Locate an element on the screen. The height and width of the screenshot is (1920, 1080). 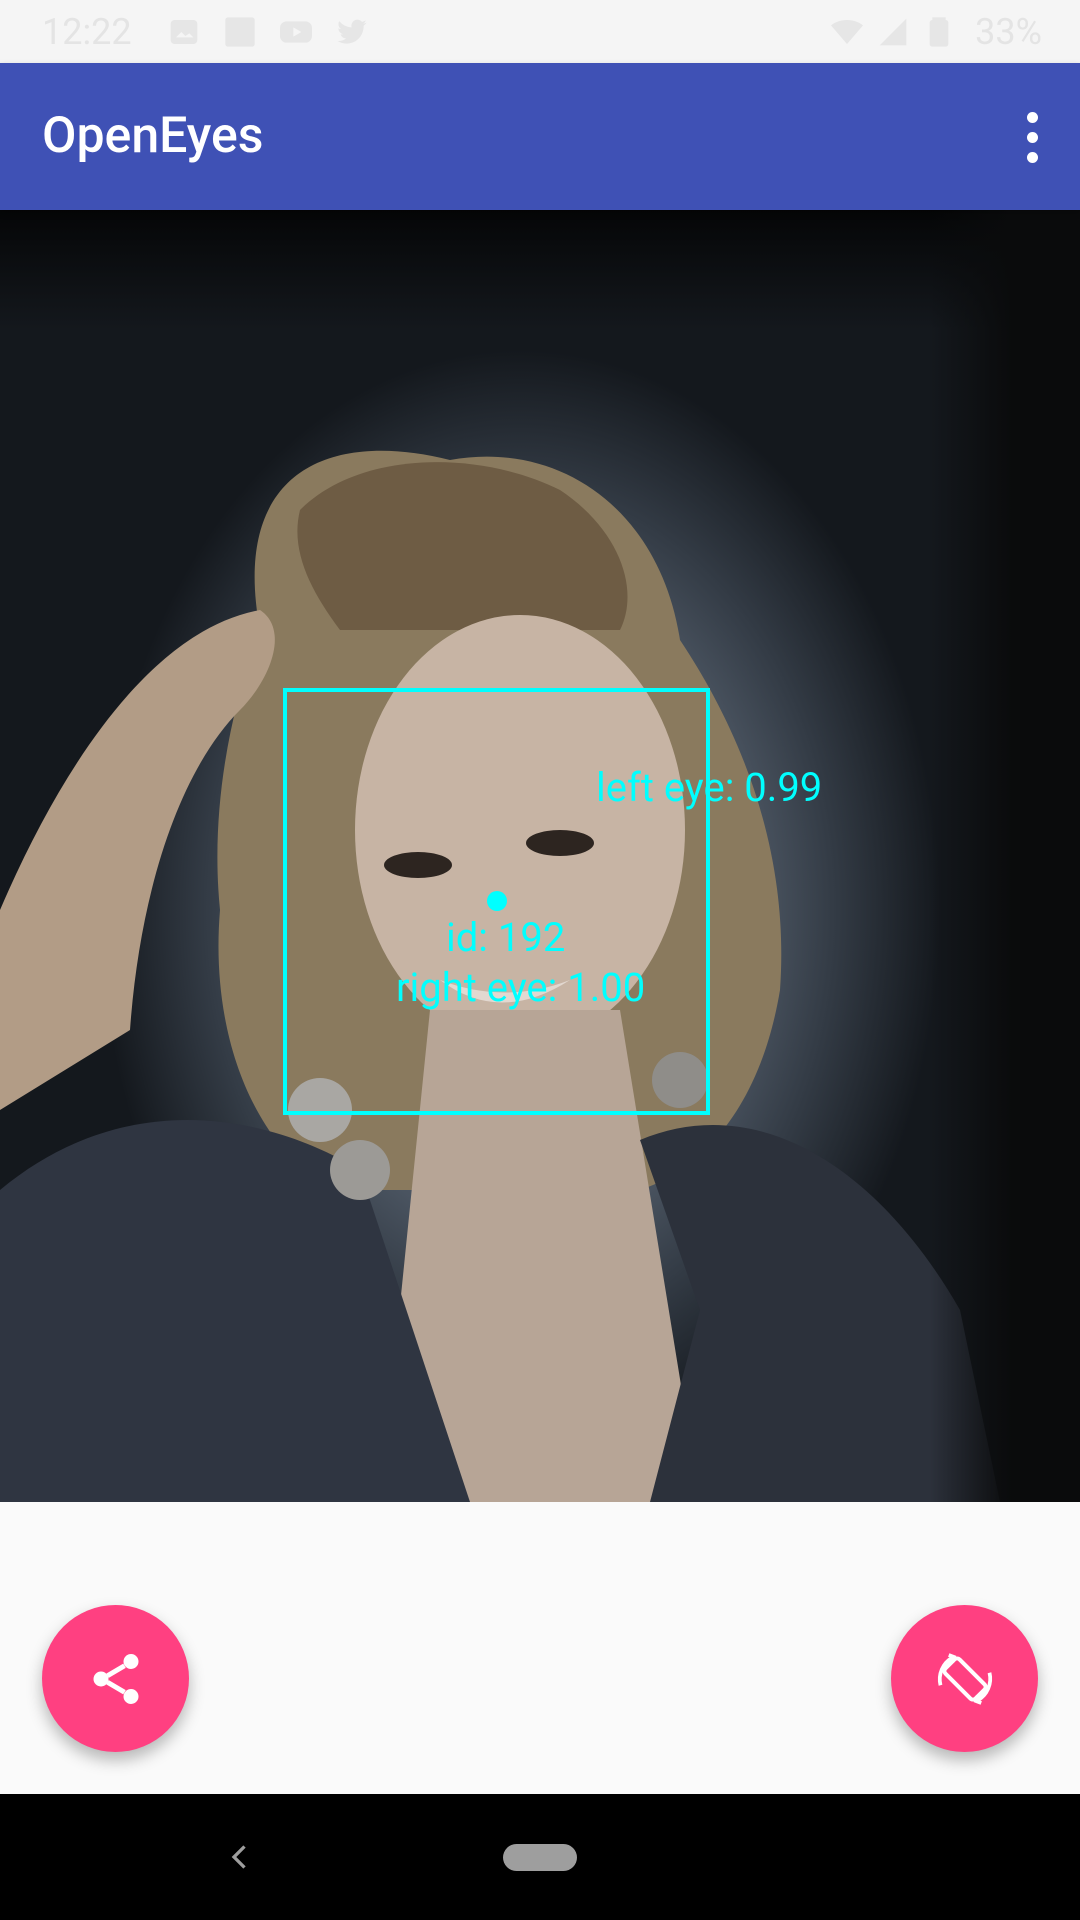
image-icon is located at coordinates (184, 32).